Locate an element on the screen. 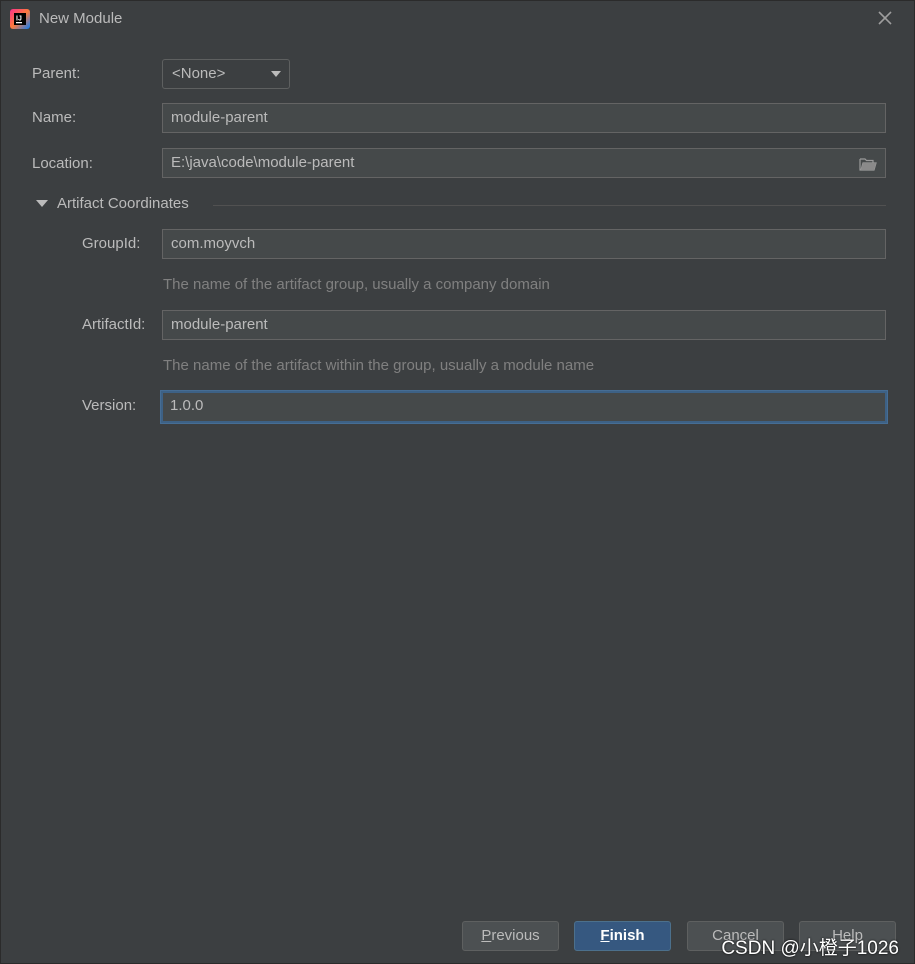 The image size is (915, 964). finish-mnemonic: F is located at coordinates (605, 935).